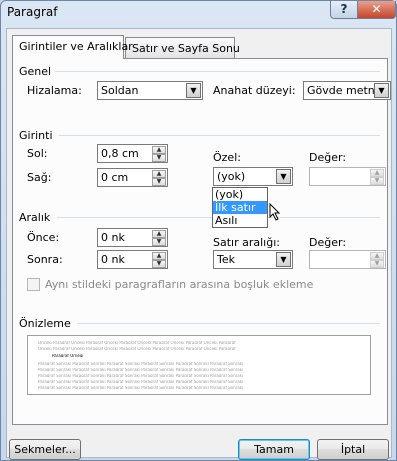 Image resolution: width=397 pixels, height=461 pixels. What do you see at coordinates (253, 259) in the screenshot?
I see `line-spacing-dropdown: Tek ▼` at bounding box center [253, 259].